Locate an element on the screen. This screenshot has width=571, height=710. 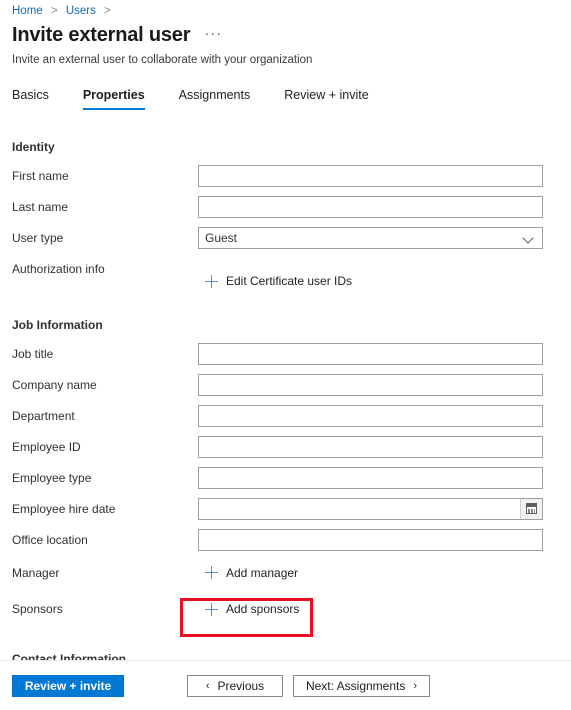
manager-label: Manager is located at coordinates (36, 572).